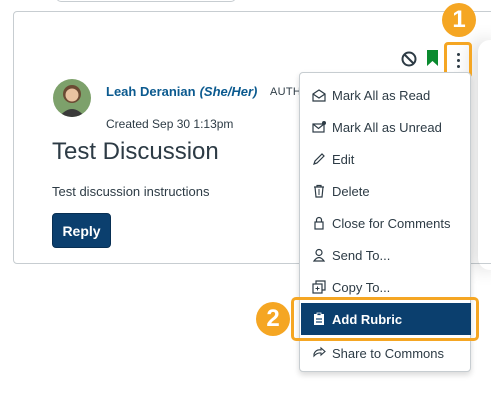  Describe the element at coordinates (319, 255) in the screenshot. I see `user-send-icon` at that location.